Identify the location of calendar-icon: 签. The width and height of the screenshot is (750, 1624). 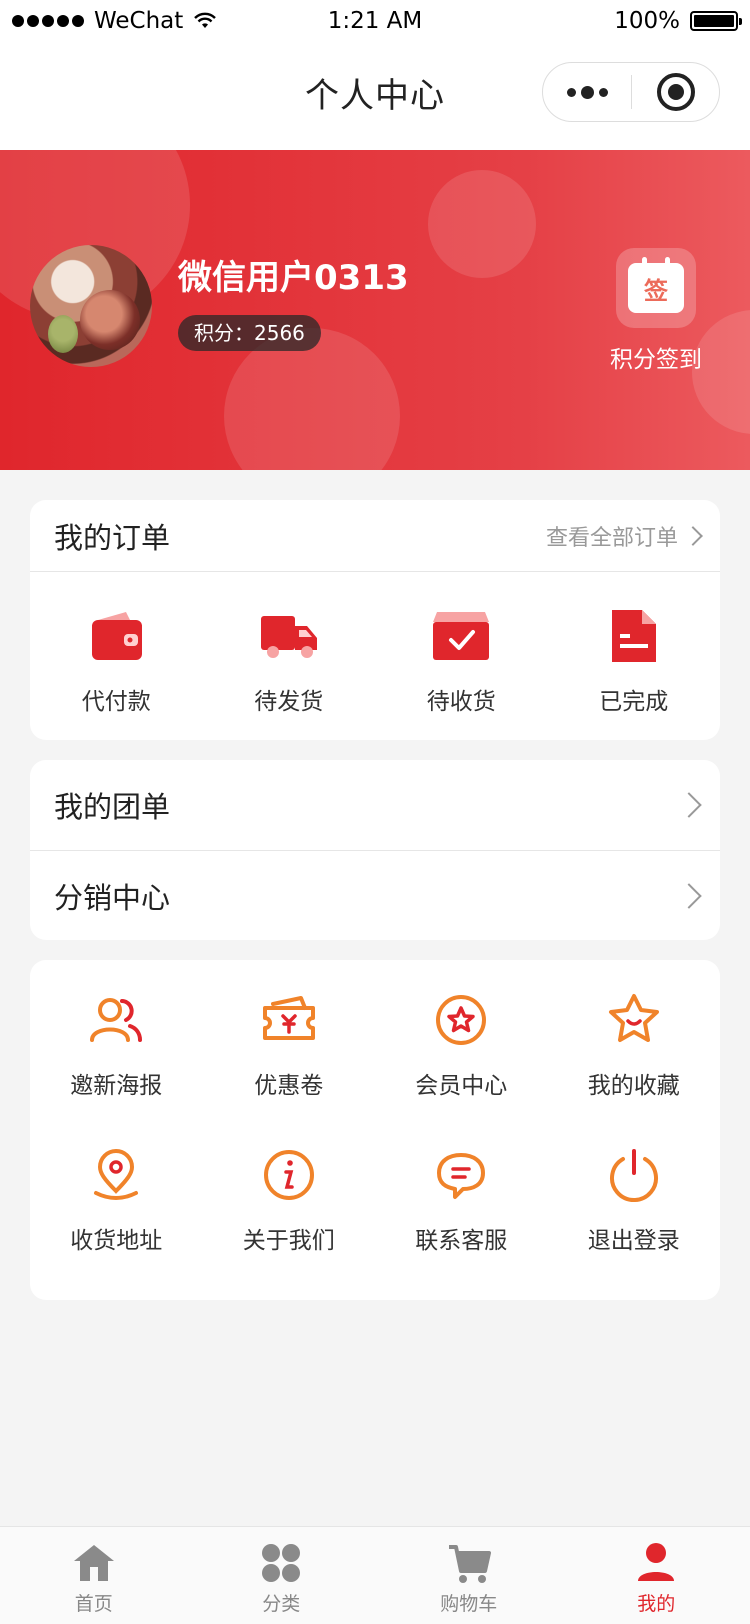
(656, 285).